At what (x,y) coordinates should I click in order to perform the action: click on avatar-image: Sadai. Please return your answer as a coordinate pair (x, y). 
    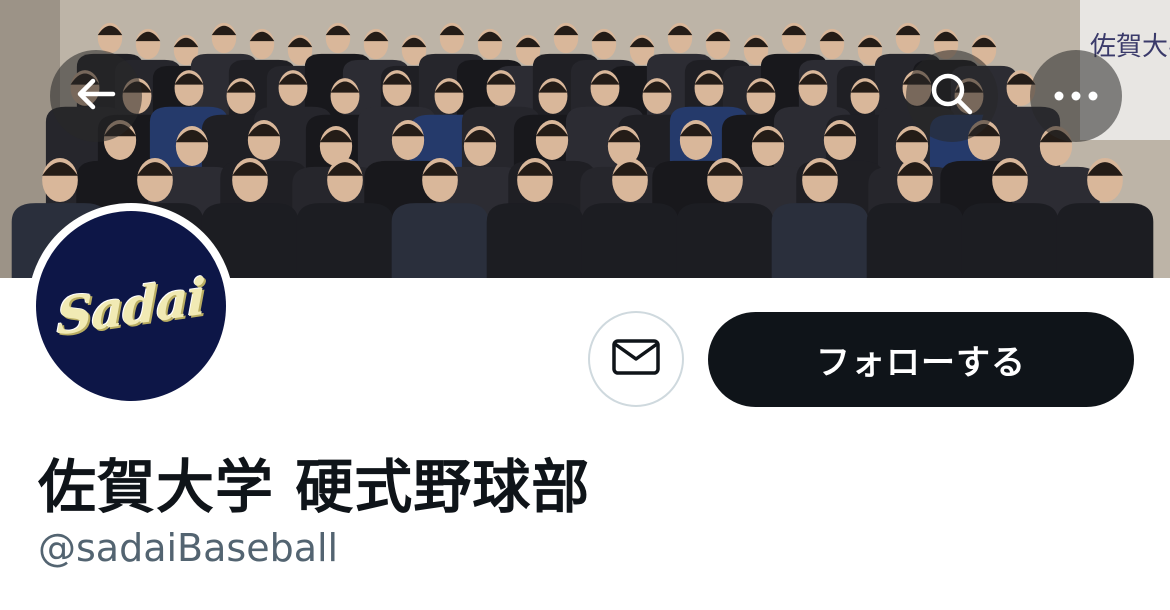
    Looking at the image, I should click on (131, 306).